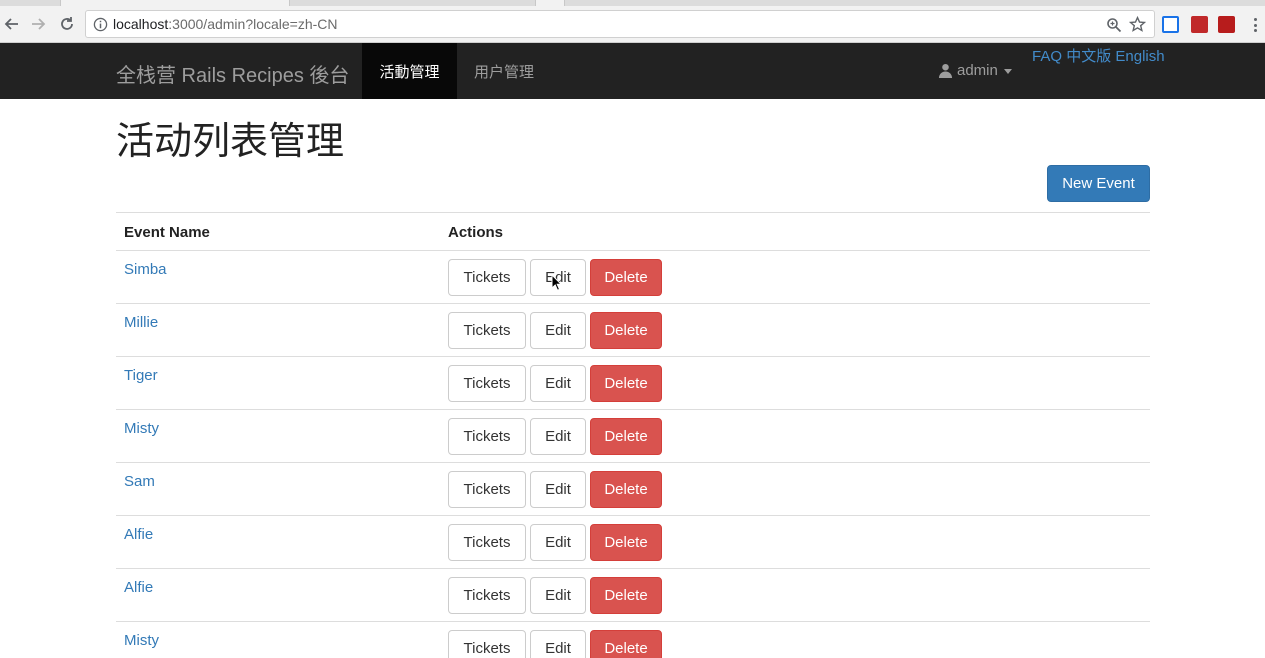 This screenshot has width=1265, height=658. Describe the element at coordinates (945, 70) in the screenshot. I see `user-icon` at that location.